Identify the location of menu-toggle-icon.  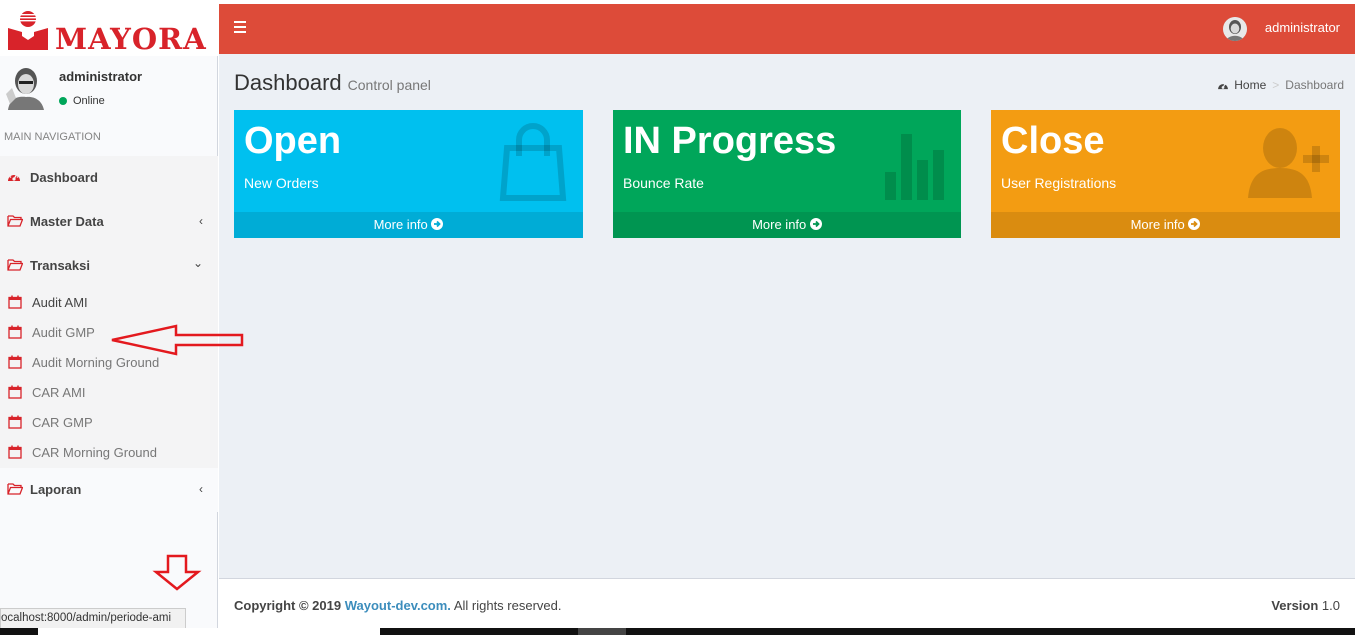
(240, 28).